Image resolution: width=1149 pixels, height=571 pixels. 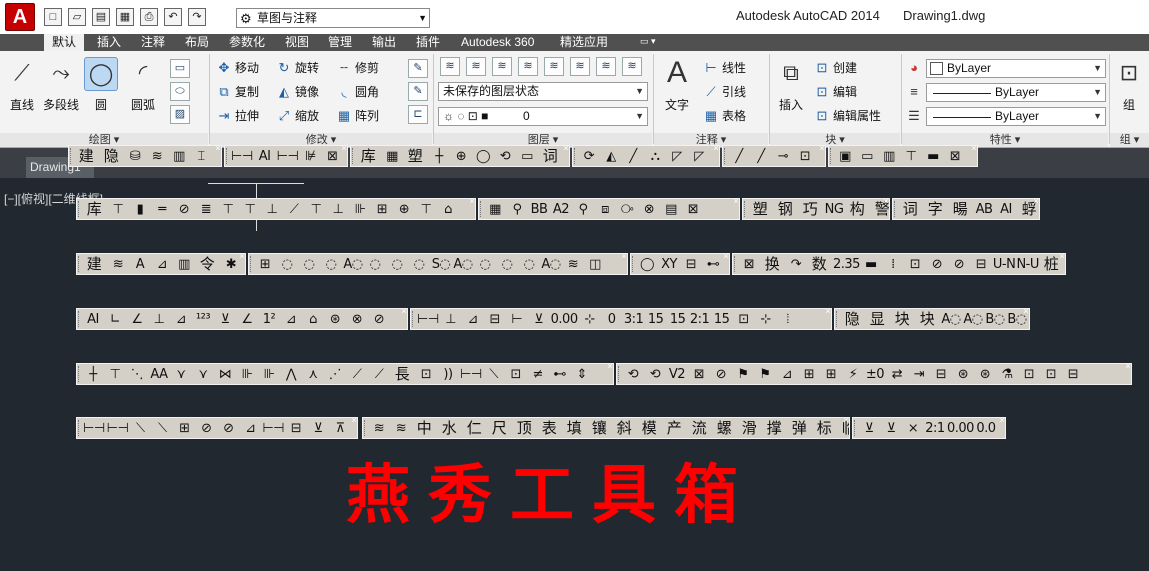 I want to click on tab-plugins: 插件, so click(x=428, y=42).